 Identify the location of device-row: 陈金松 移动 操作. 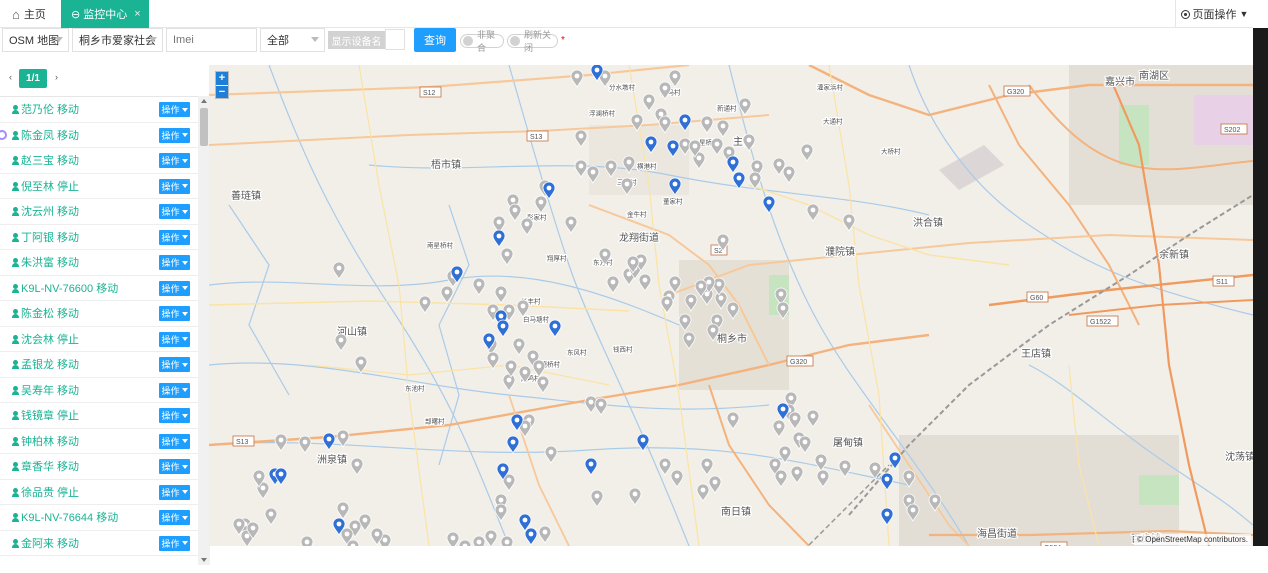
(99, 314).